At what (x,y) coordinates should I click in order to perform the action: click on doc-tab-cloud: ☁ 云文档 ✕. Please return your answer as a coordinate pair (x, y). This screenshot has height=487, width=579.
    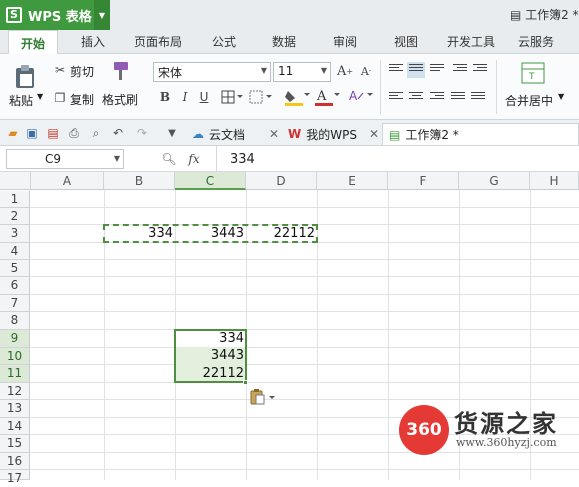
    Looking at the image, I should click on (235, 134).